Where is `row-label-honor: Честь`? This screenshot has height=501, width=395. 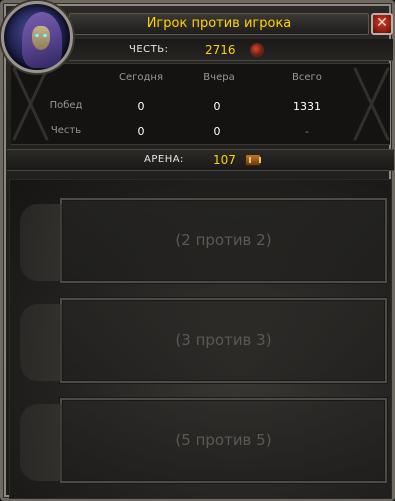 row-label-honor: Честь is located at coordinates (66, 130).